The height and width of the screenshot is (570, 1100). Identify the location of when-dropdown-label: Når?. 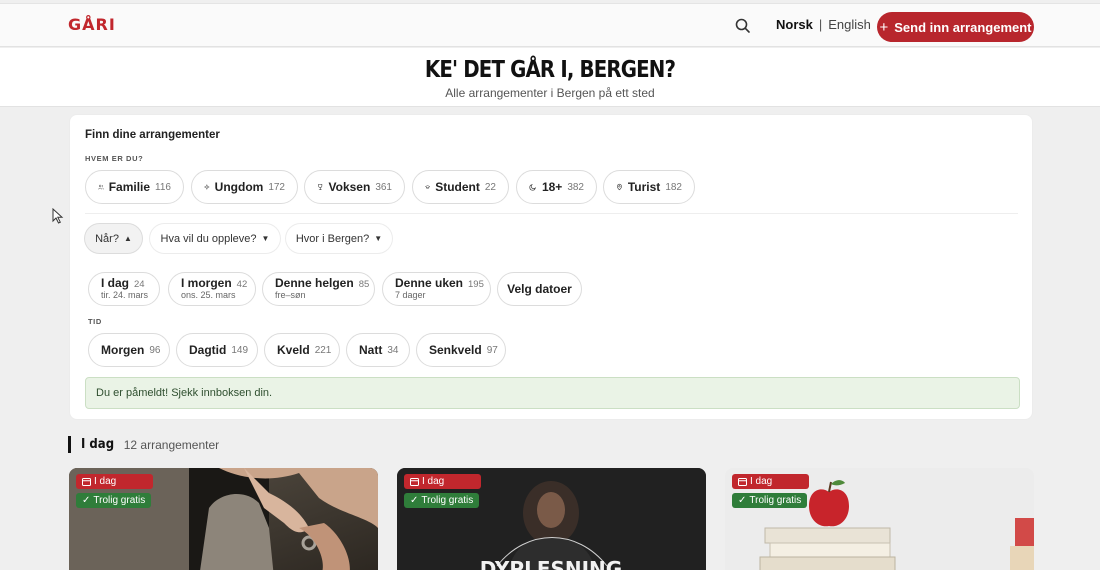
(107, 238).